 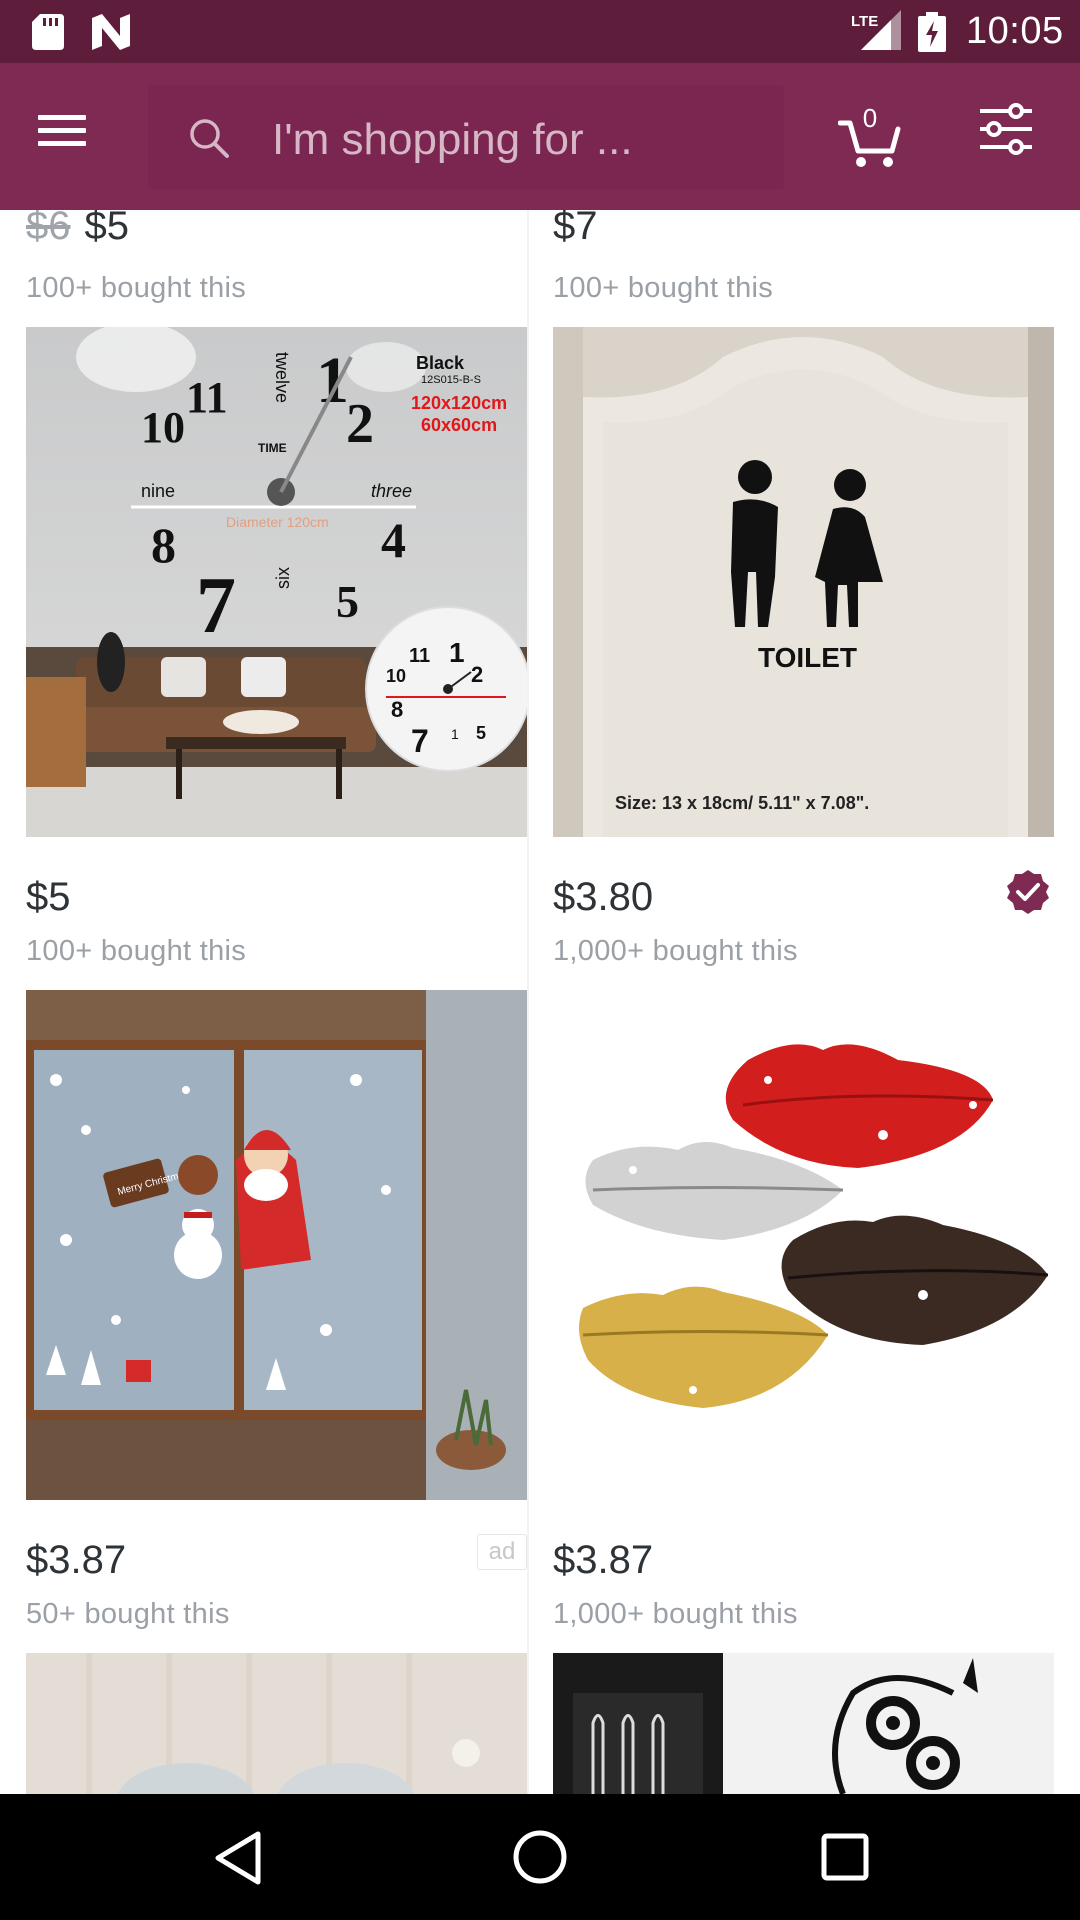 What do you see at coordinates (272, 448) in the screenshot?
I see `clock-text: TIME` at bounding box center [272, 448].